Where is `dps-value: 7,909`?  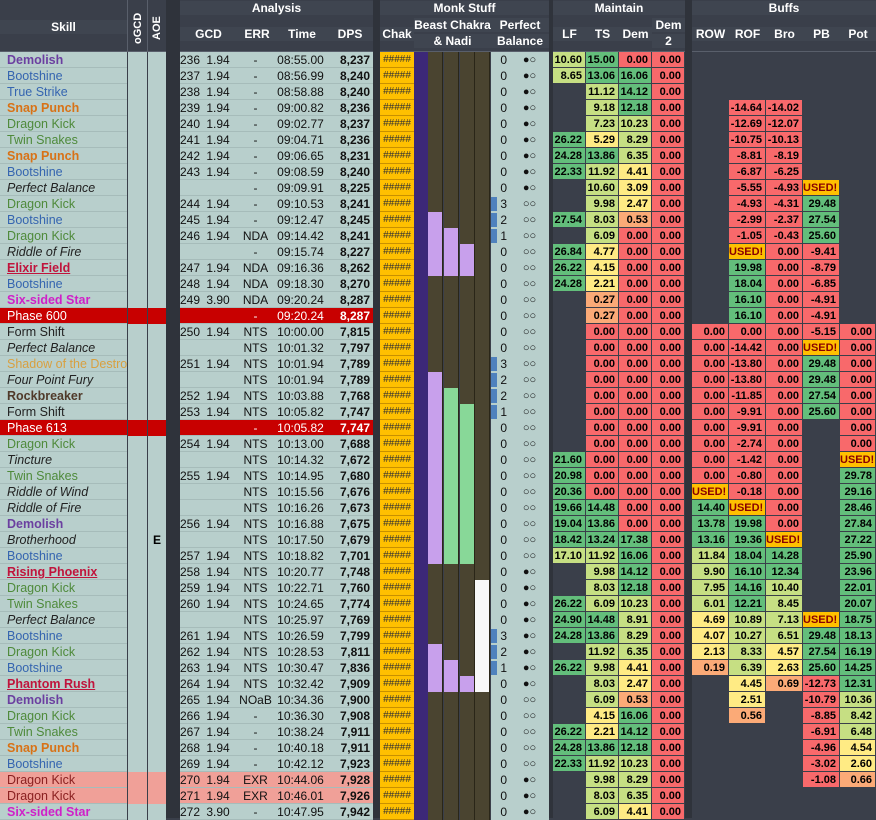 dps-value: 7,909 is located at coordinates (350, 684).